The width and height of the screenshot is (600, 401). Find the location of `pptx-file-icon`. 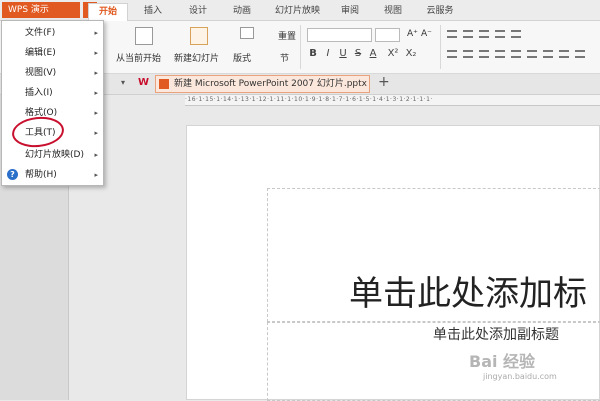

pptx-file-icon is located at coordinates (164, 84).